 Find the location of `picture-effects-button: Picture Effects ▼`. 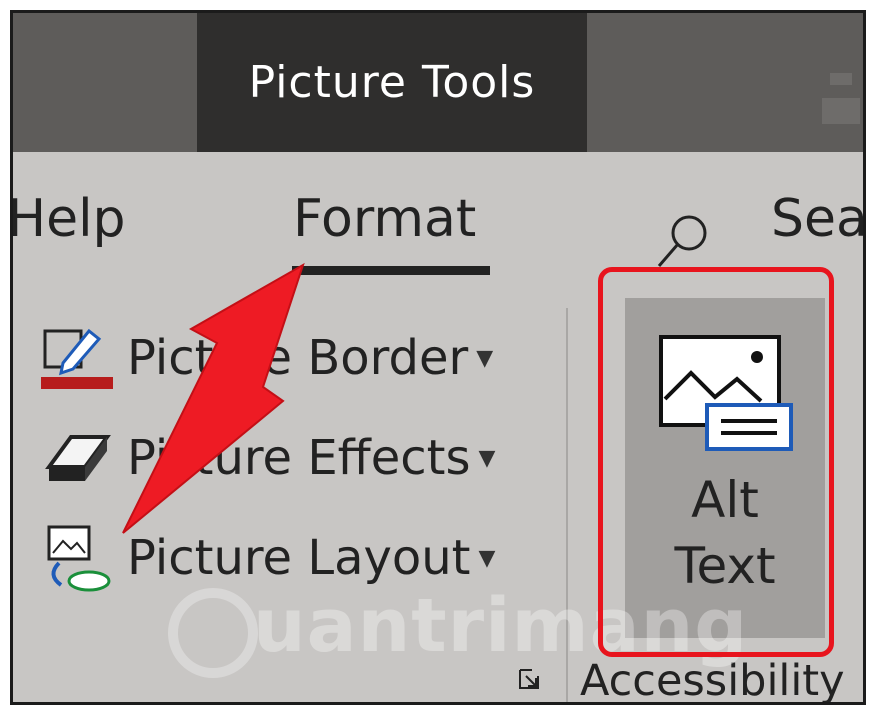

picture-effects-button: Picture Effects ▼ is located at coordinates (268, 458).